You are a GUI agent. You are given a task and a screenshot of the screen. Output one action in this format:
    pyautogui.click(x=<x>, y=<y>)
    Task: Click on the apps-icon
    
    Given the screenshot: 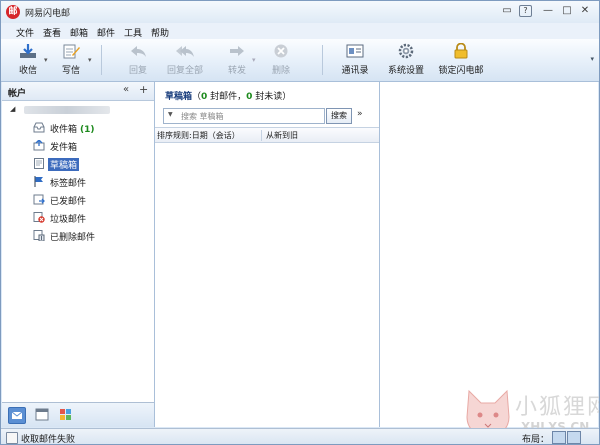 What is the action you would take?
    pyautogui.click(x=66, y=414)
    